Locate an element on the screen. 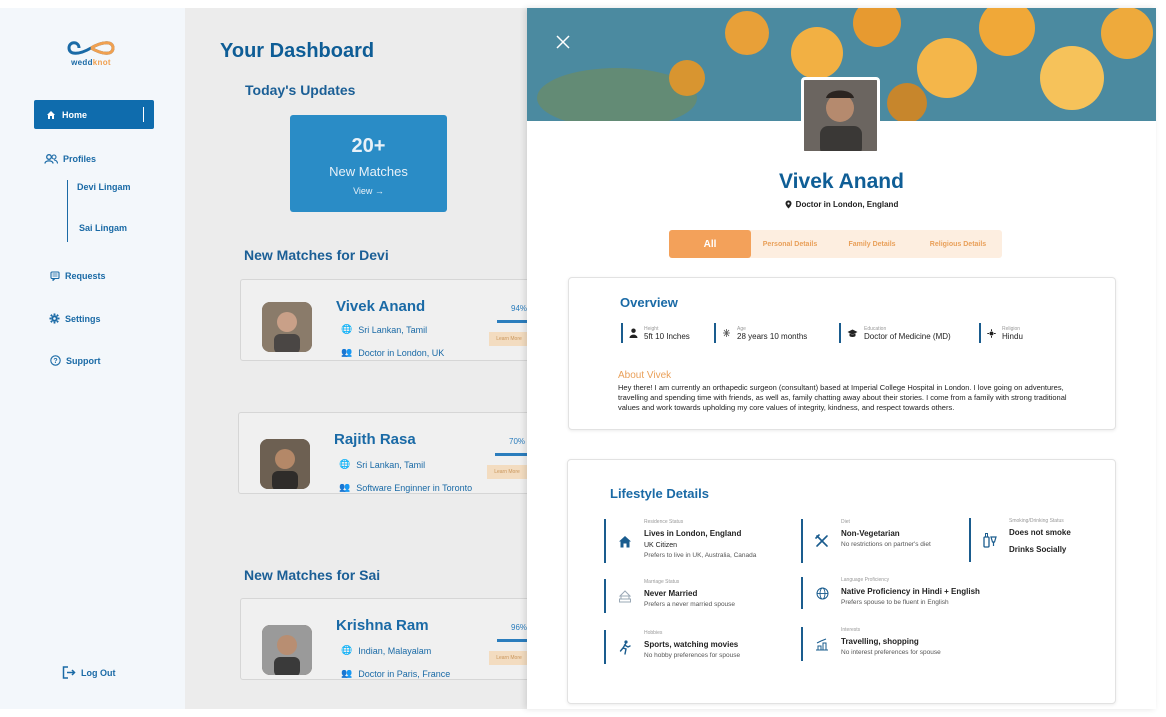  match-name: Rajith Rasa is located at coordinates (375, 439).